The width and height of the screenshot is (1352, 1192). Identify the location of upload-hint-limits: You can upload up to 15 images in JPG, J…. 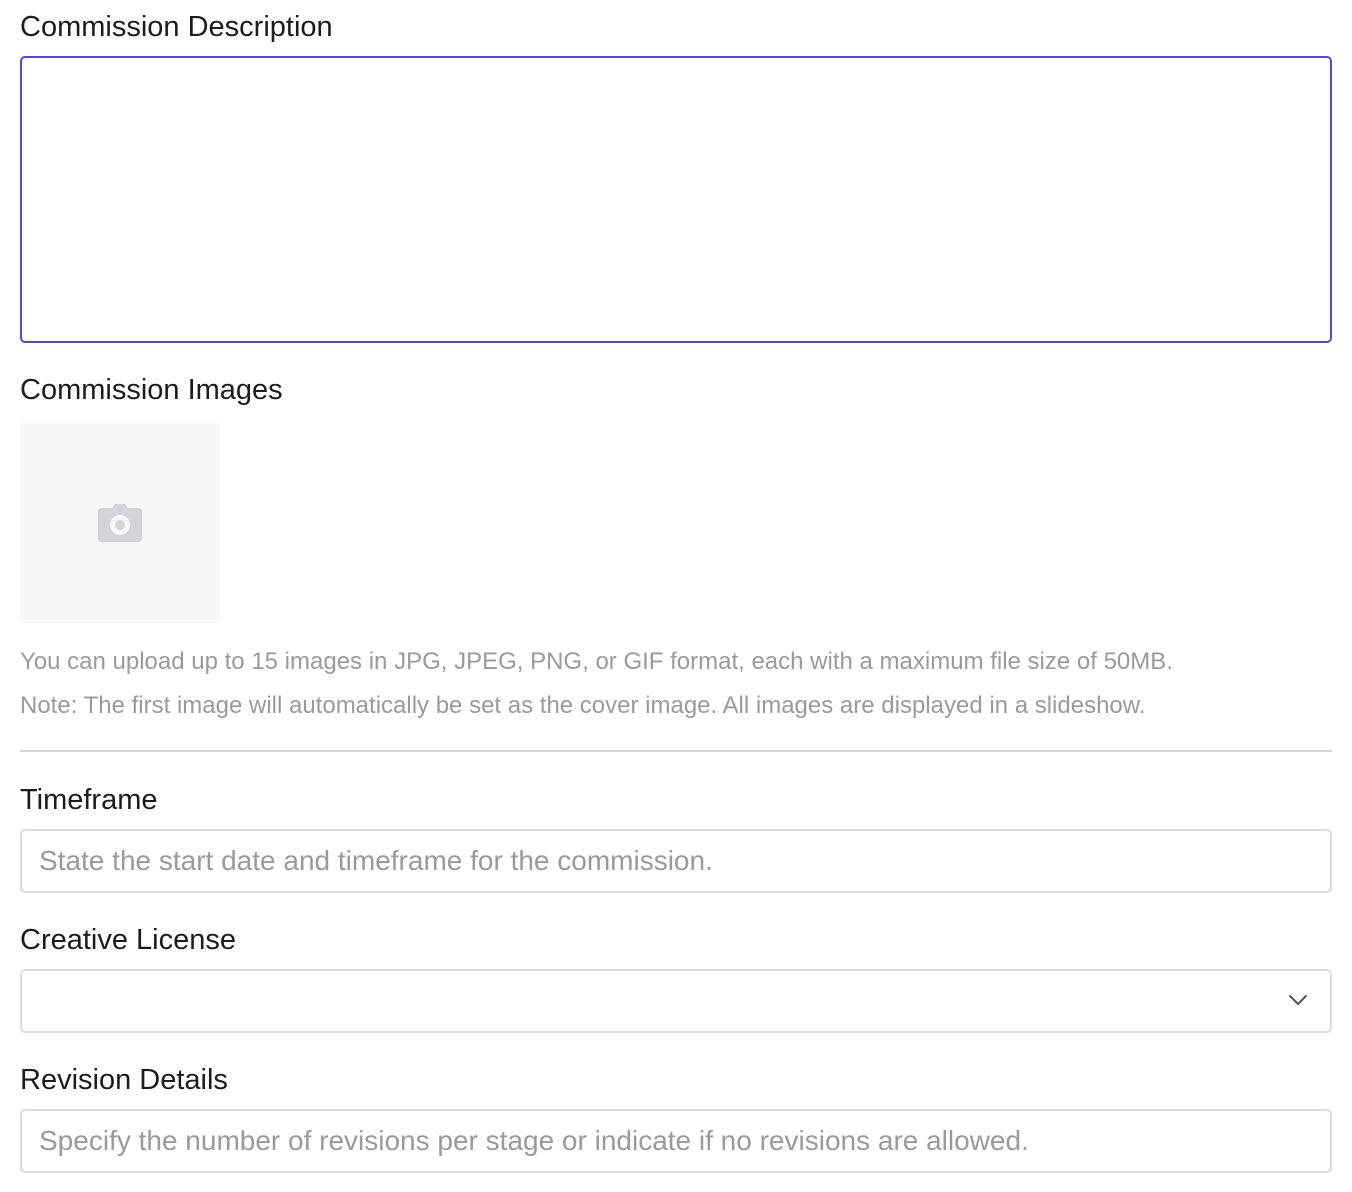
(596, 661).